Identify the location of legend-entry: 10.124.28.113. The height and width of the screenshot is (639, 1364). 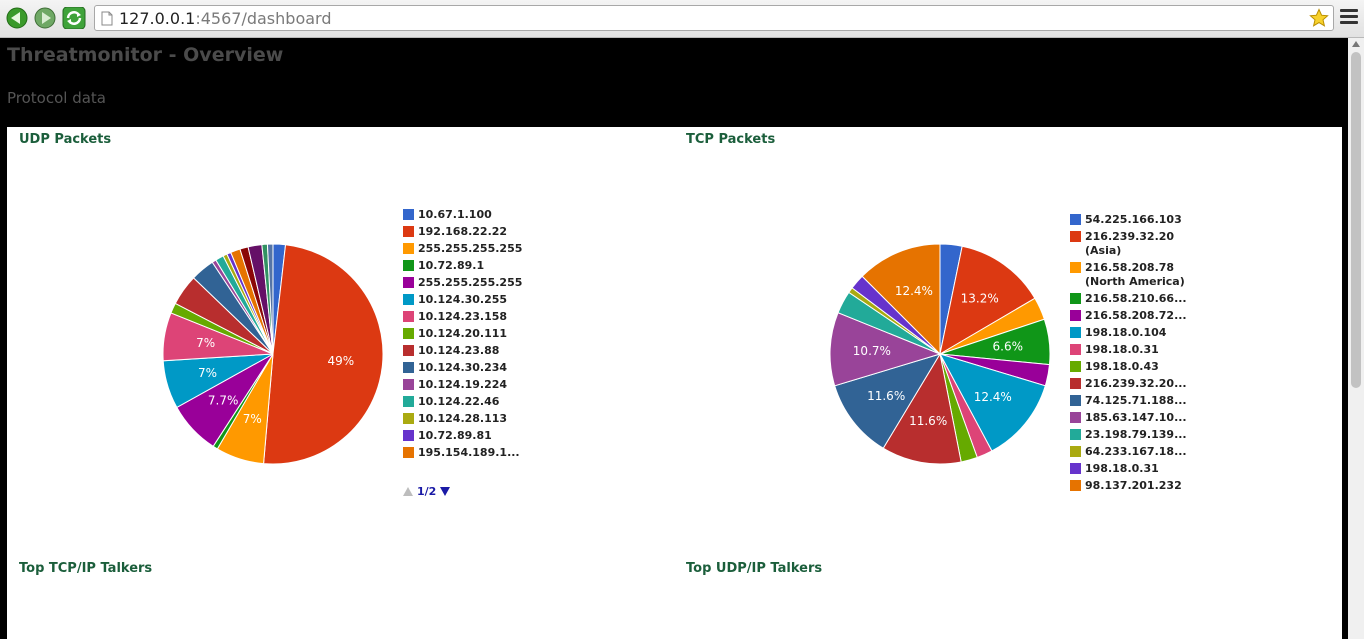
(462, 419).